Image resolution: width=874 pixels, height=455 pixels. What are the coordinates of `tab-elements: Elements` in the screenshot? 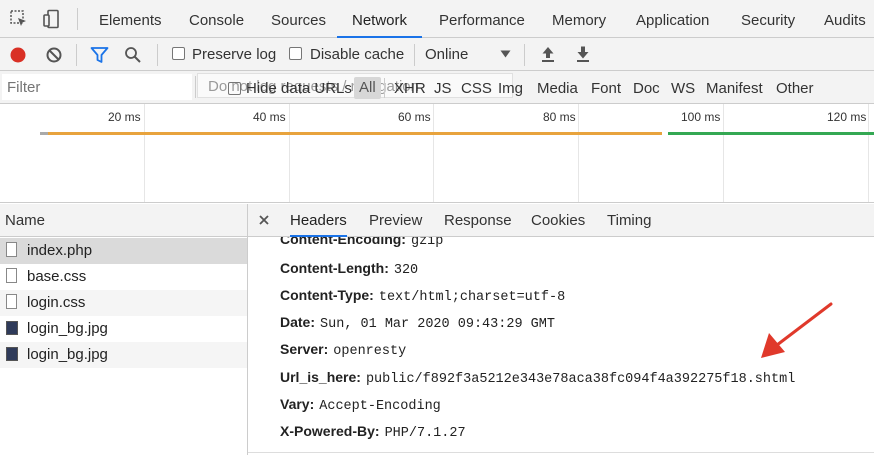 It's located at (130, 18).